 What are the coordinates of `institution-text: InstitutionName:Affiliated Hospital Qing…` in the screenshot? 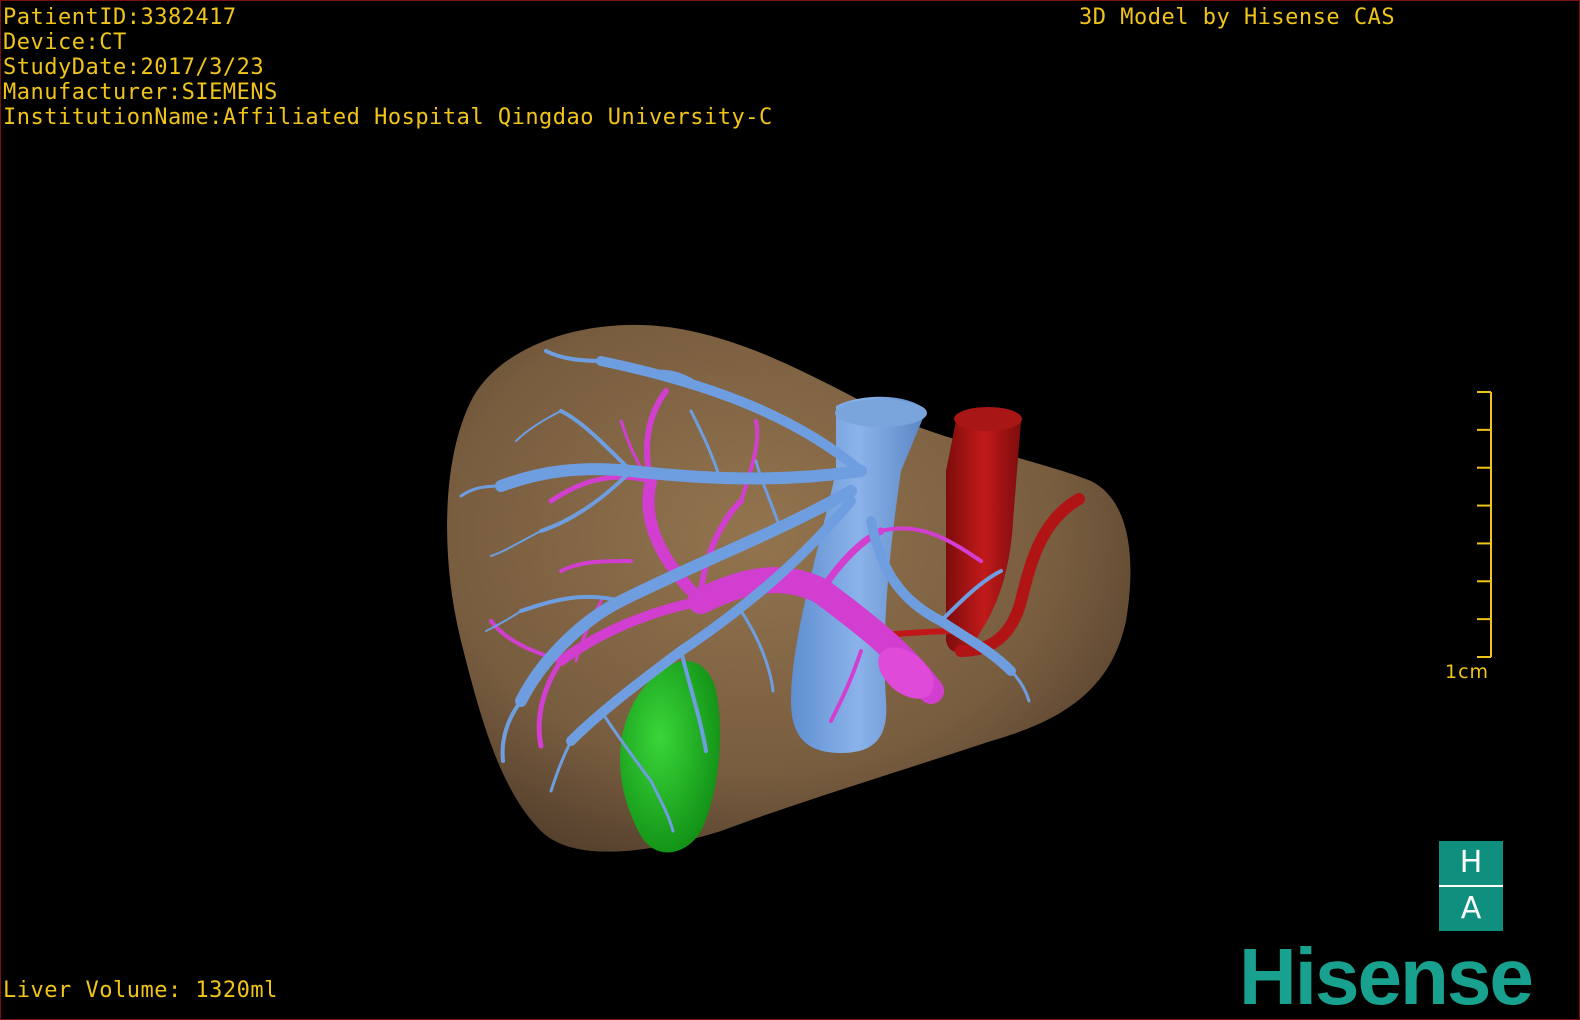 It's located at (388, 117).